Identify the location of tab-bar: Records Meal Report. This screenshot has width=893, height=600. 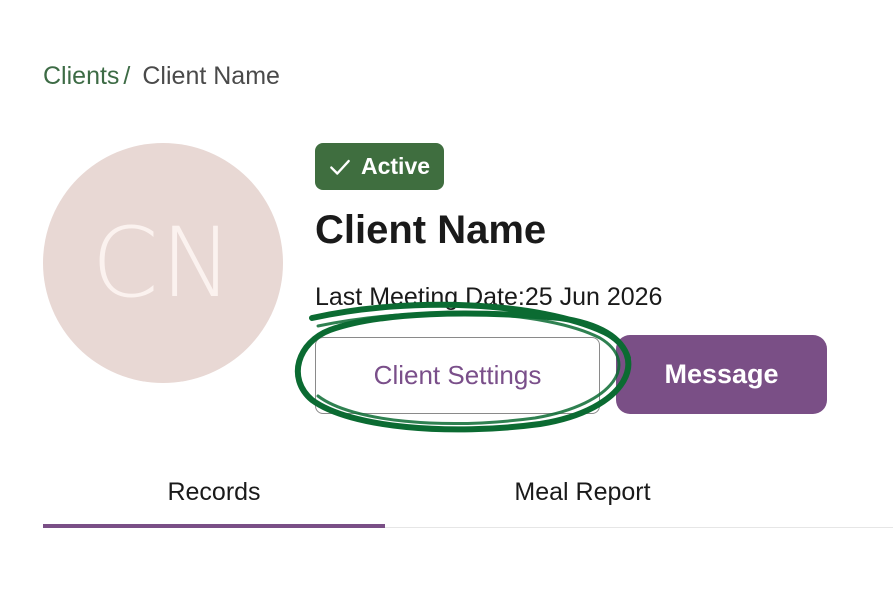
(468, 493).